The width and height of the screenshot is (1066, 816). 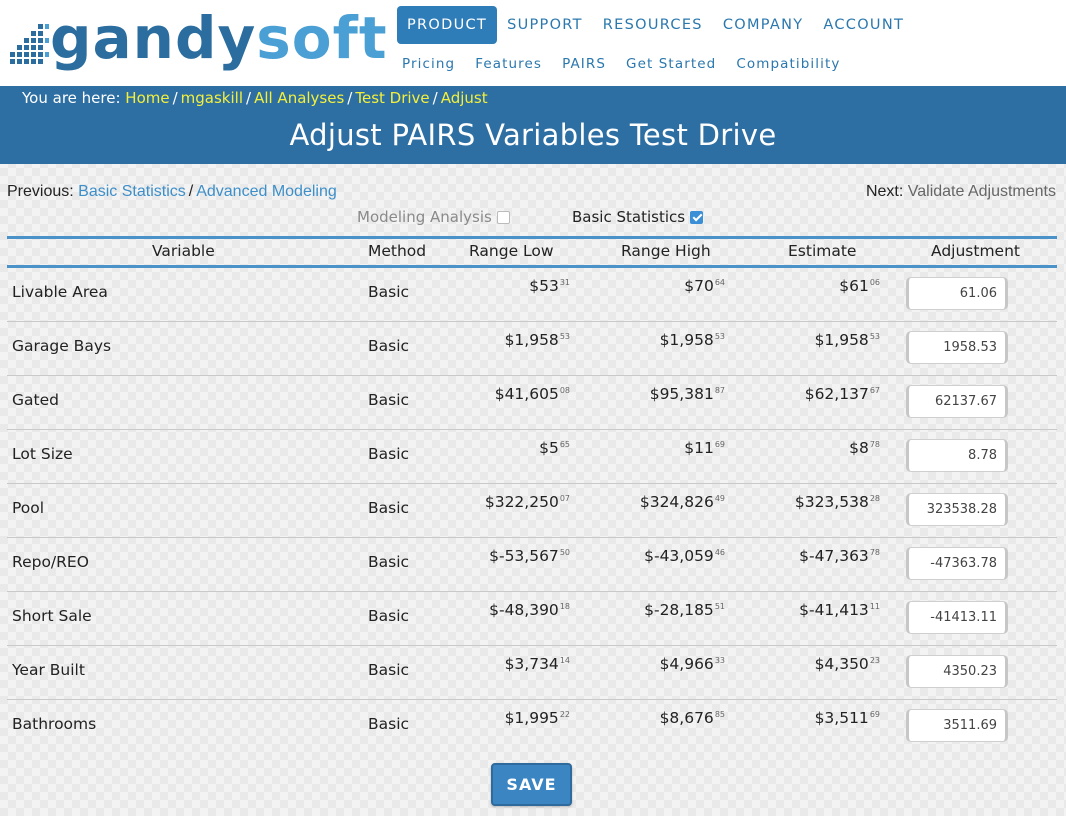 I want to click on previous-link-advanced-modeling: Advanced Modeling, so click(x=266, y=191).